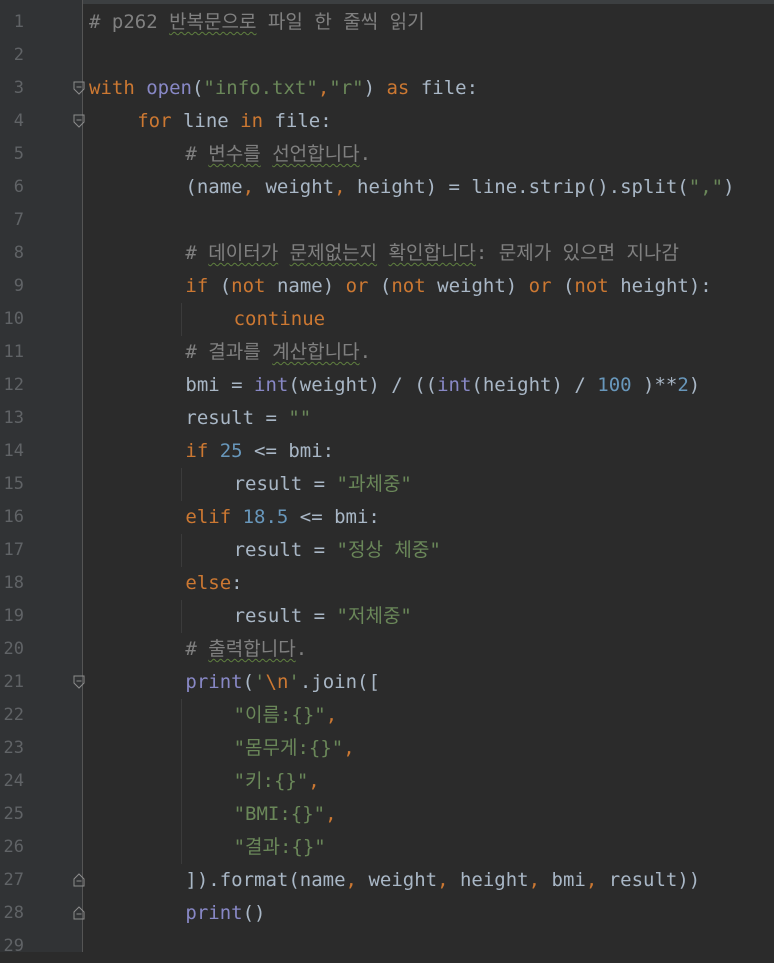 The width and height of the screenshot is (774, 963). I want to click on code-token: "이름:{}", so click(279, 715).